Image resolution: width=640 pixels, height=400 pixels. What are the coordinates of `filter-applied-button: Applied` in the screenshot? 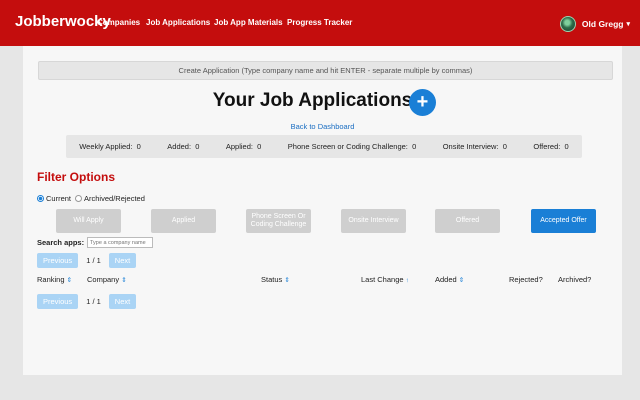 It's located at (183, 221).